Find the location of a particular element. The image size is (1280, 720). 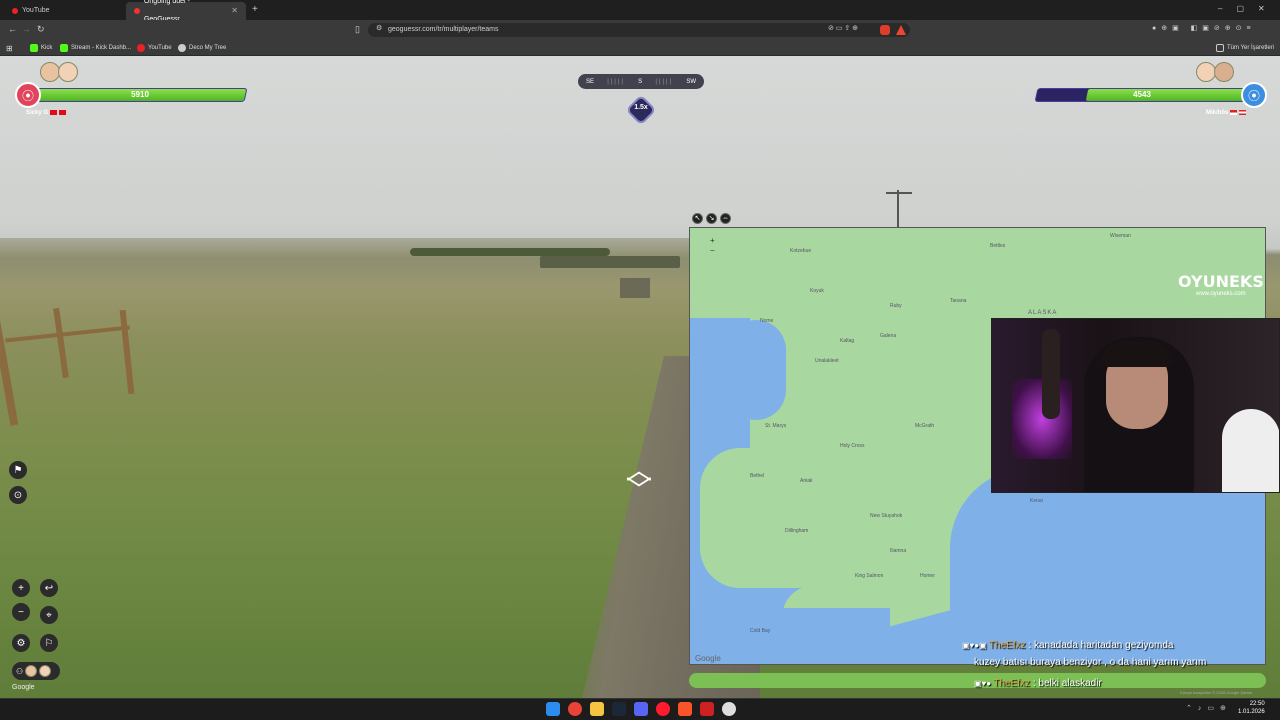

compass-reset-icon: ⊙ is located at coordinates (18, 495).